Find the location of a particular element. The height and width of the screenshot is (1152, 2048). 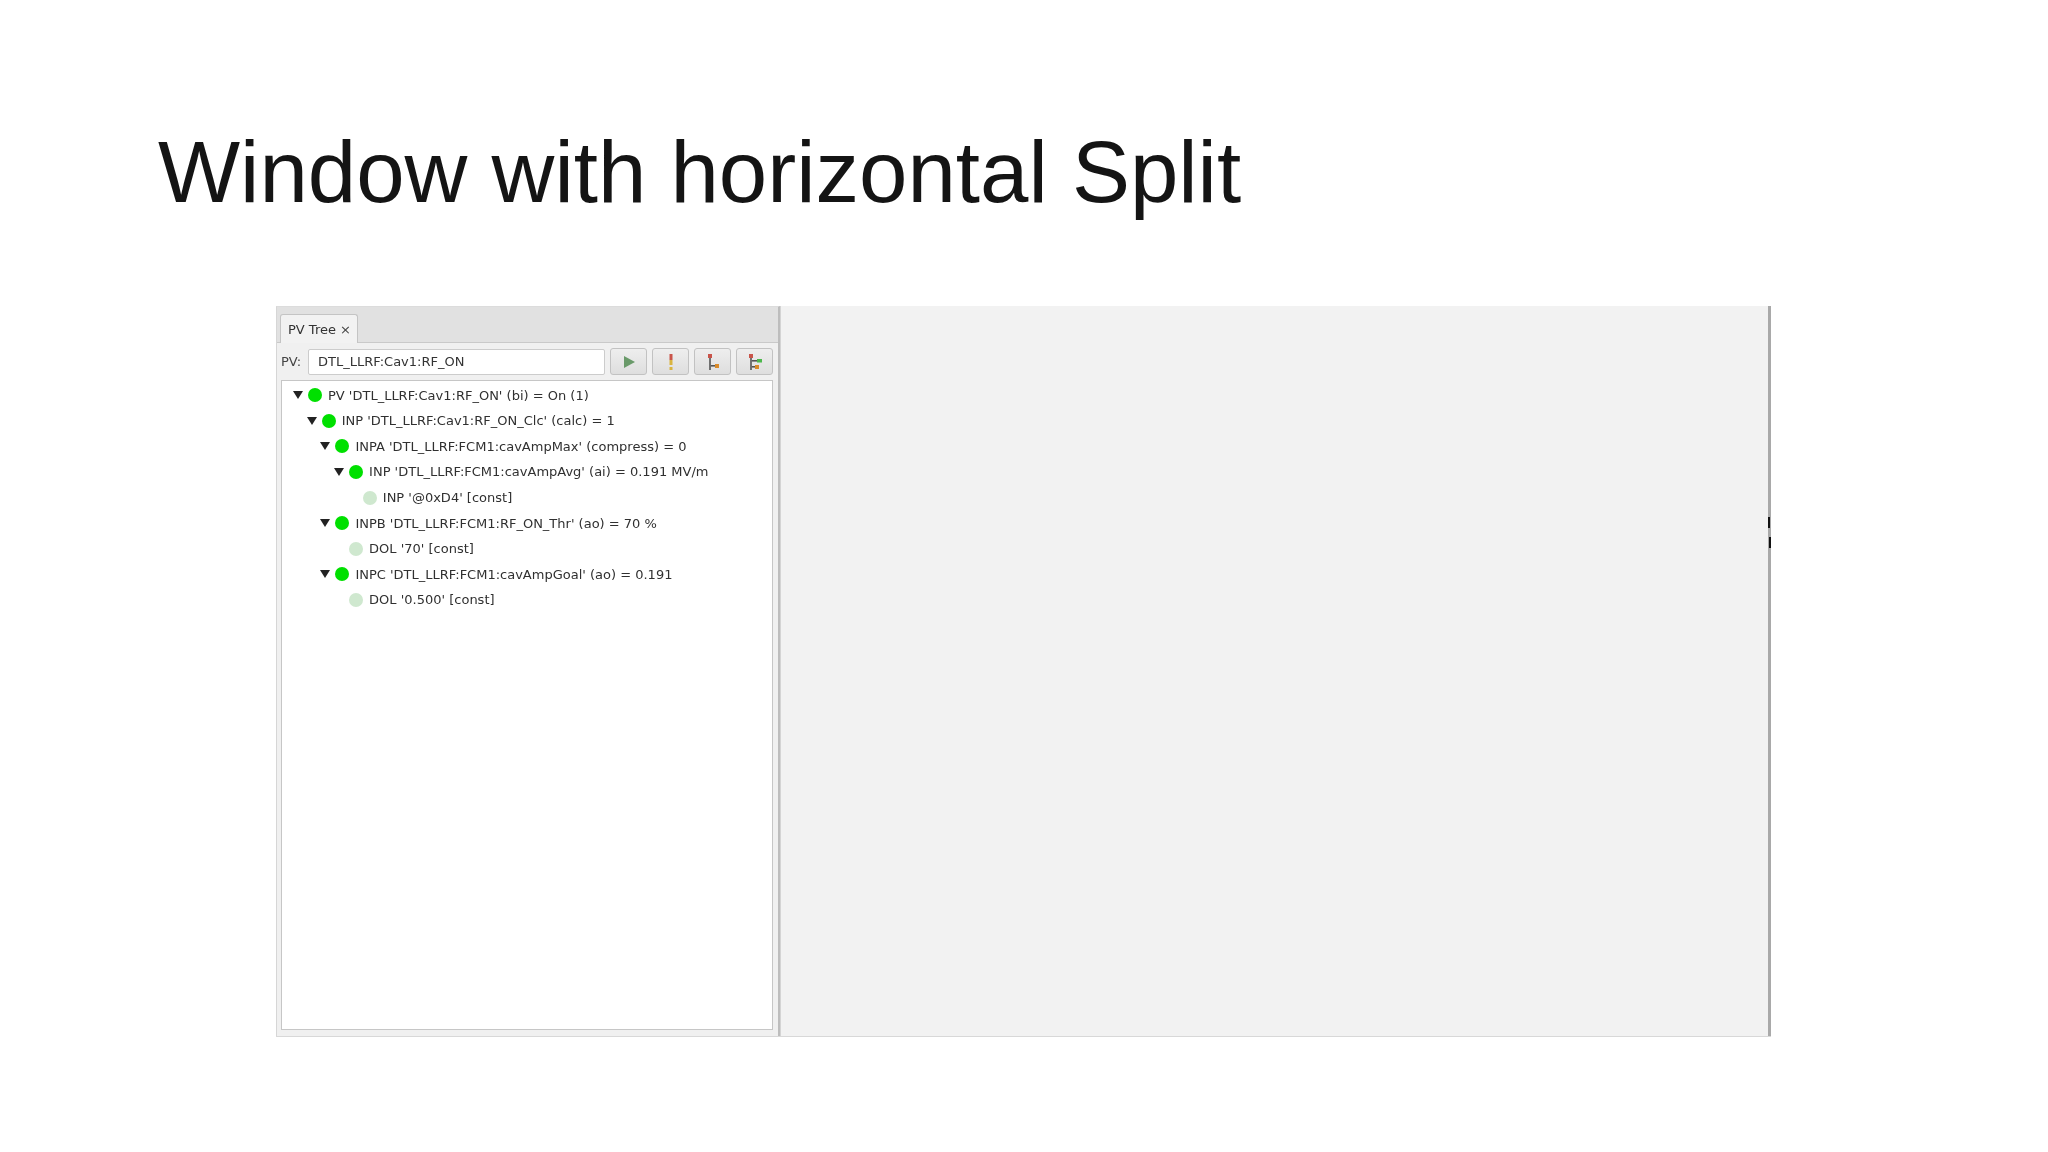

collapse-tree-button is located at coordinates (712, 362).